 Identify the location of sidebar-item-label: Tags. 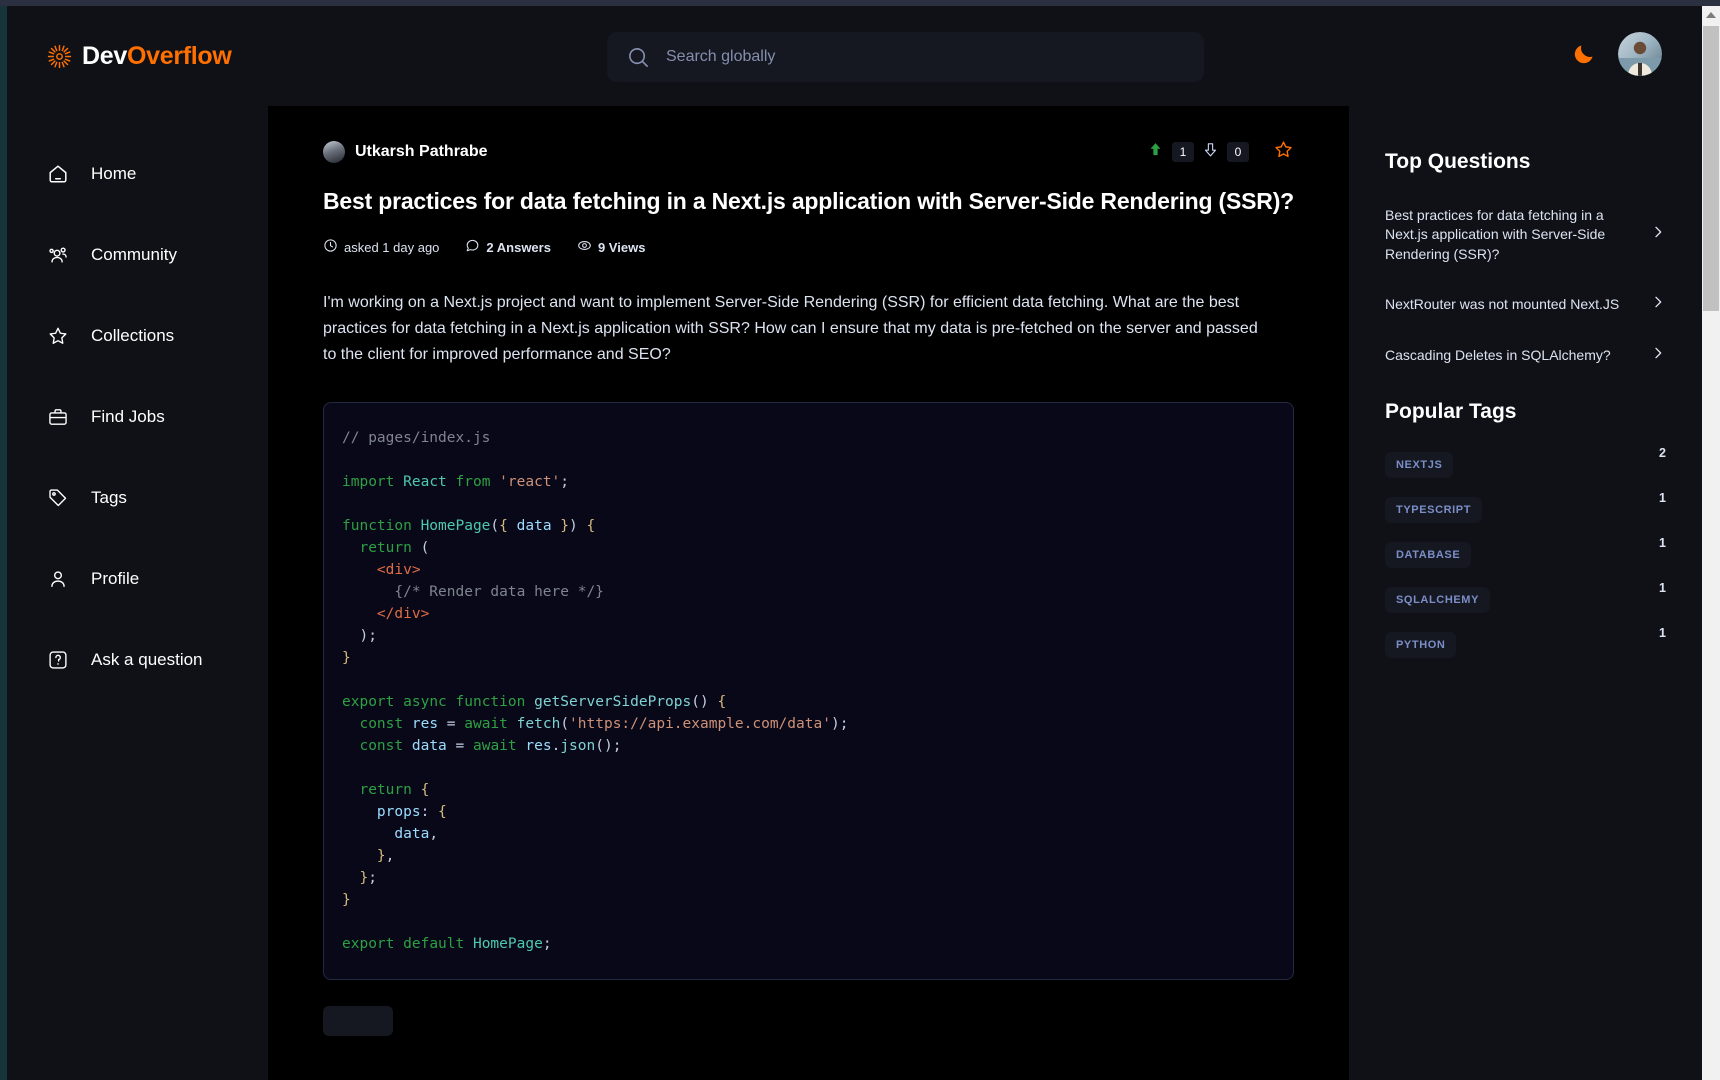
(109, 497).